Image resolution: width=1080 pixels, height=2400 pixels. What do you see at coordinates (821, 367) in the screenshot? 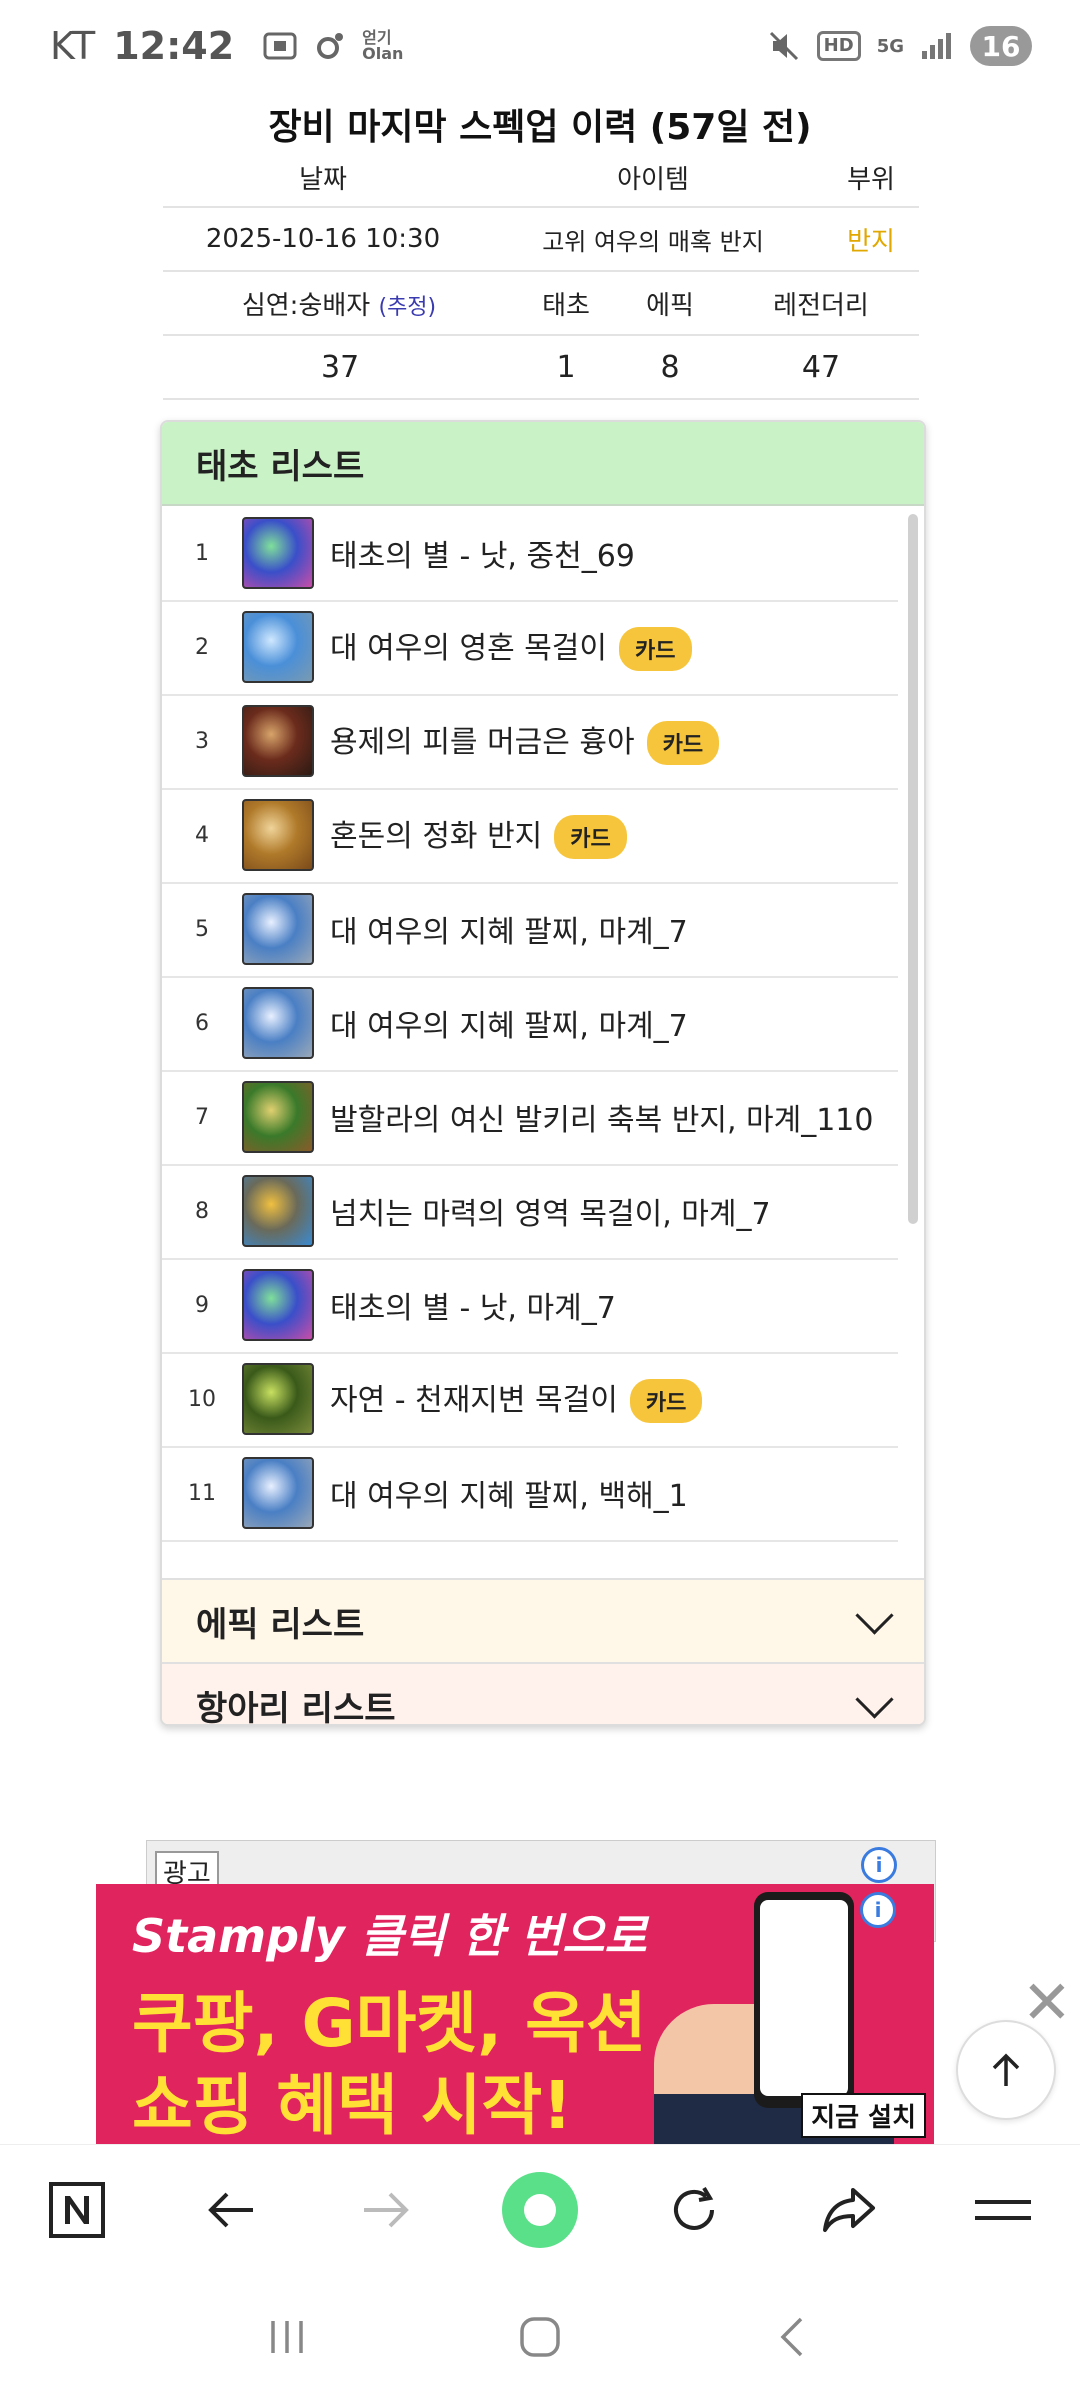
I see `legendary-count: 47` at bounding box center [821, 367].